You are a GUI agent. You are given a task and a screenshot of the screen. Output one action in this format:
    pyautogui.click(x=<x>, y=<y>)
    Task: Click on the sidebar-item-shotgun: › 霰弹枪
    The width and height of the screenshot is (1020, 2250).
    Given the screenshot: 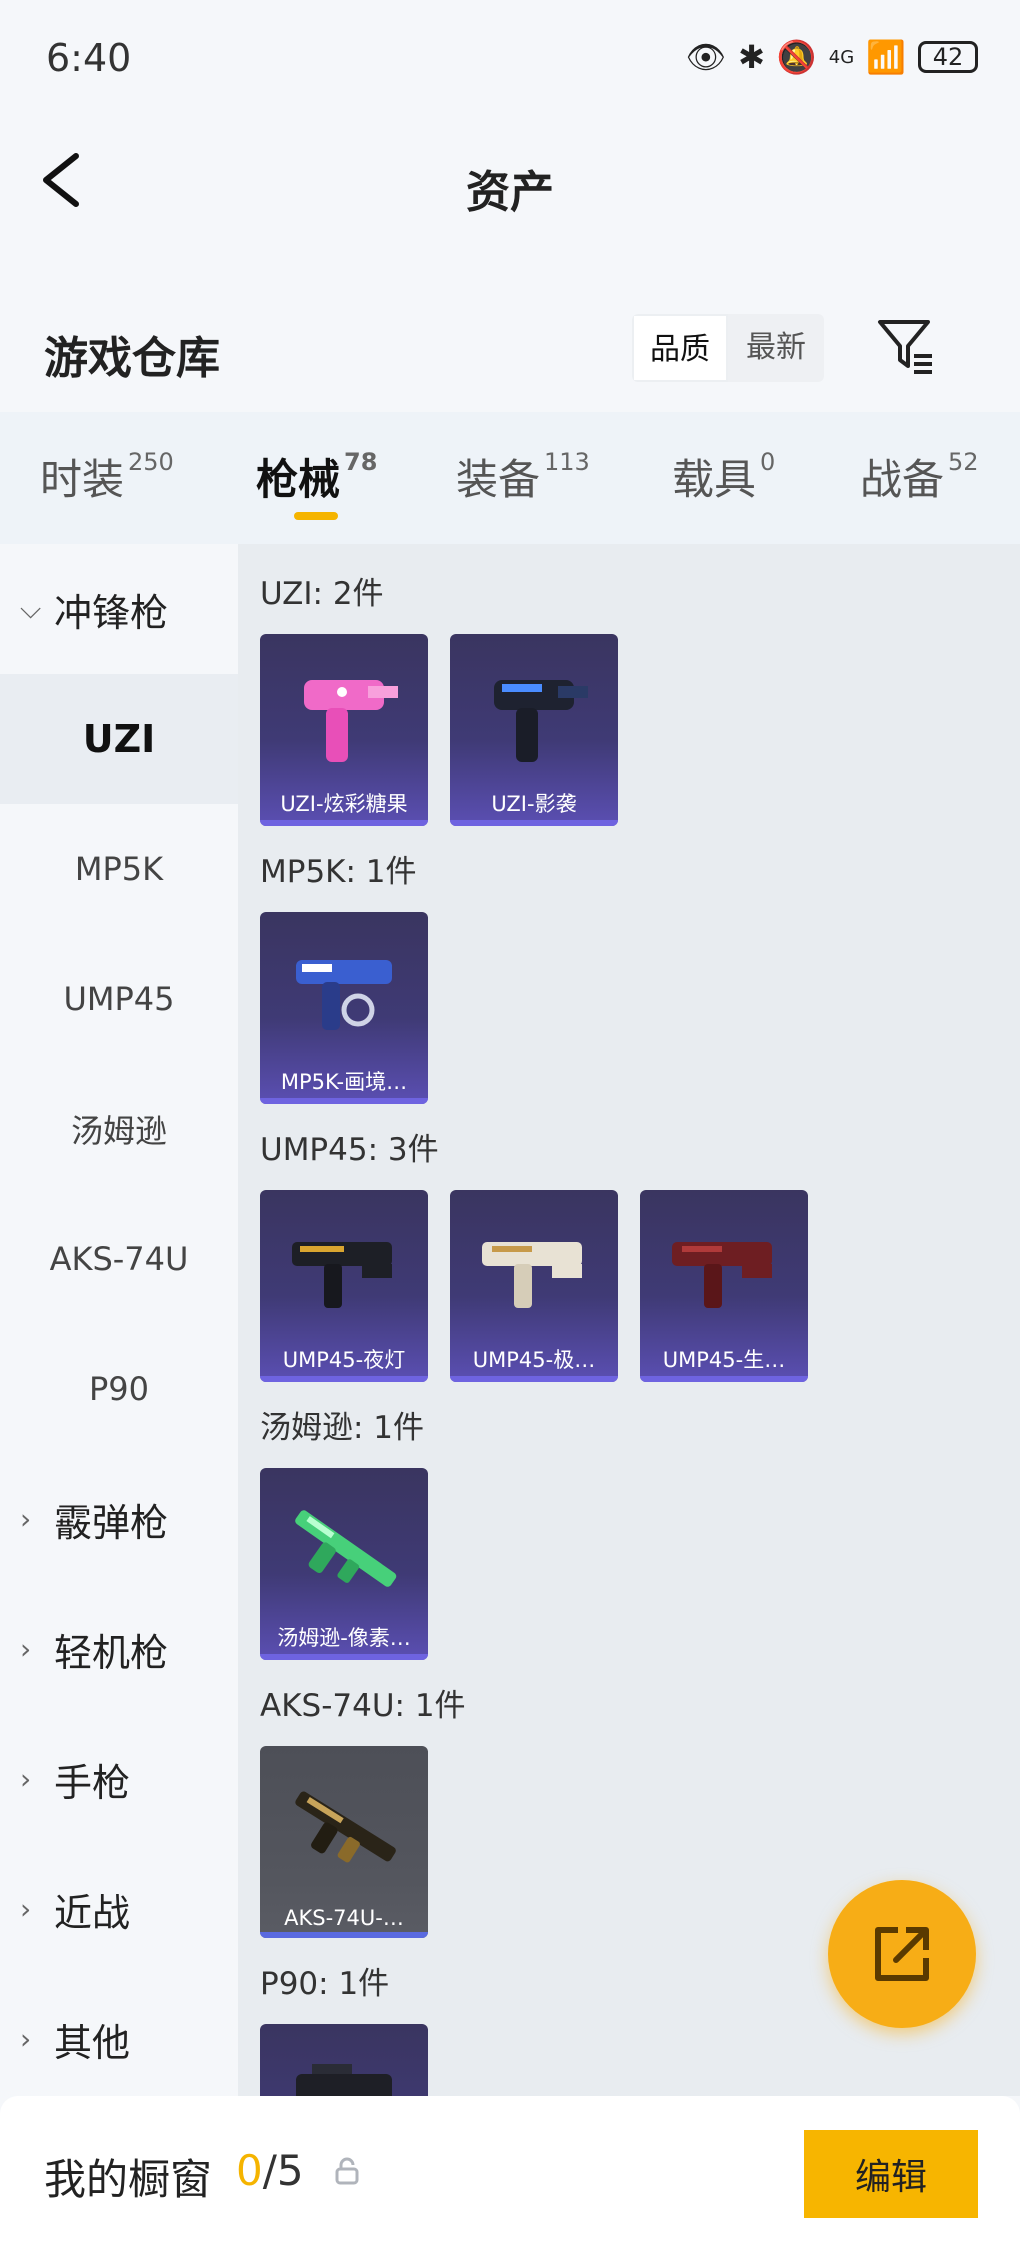 What is the action you would take?
    pyautogui.click(x=119, y=1519)
    